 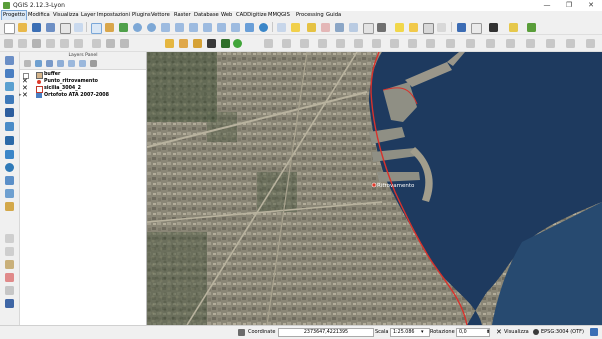 I want to click on zoom-next-icon, so click(x=235, y=27).